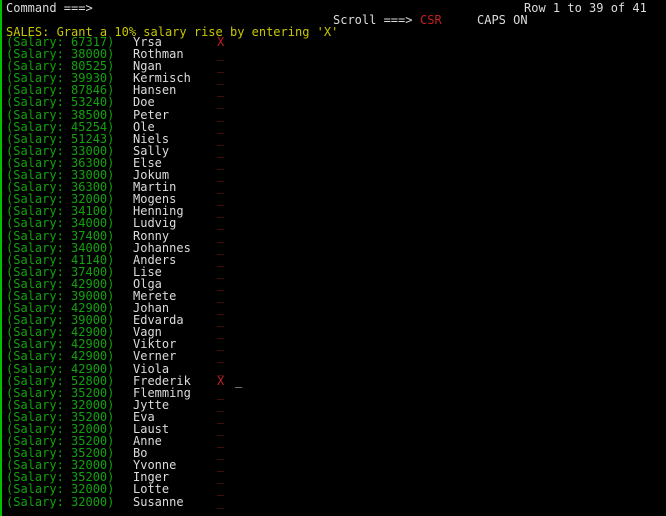  What do you see at coordinates (158, 501) in the screenshot?
I see `employee-name: Susanne` at bounding box center [158, 501].